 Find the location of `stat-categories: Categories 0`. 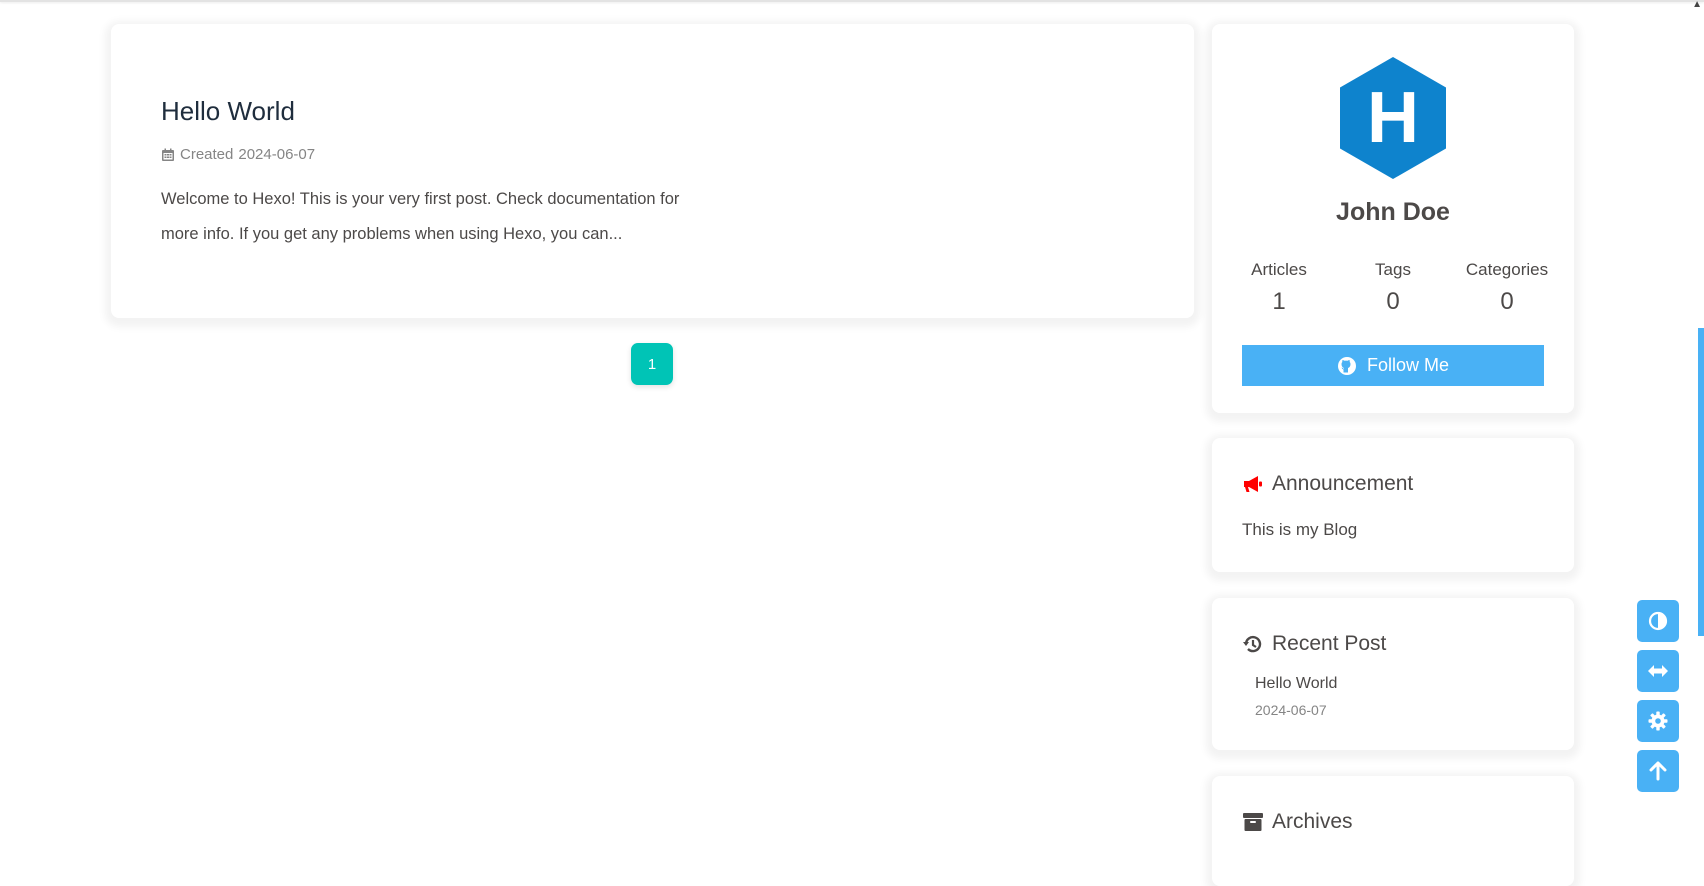

stat-categories: Categories 0 is located at coordinates (1507, 288).